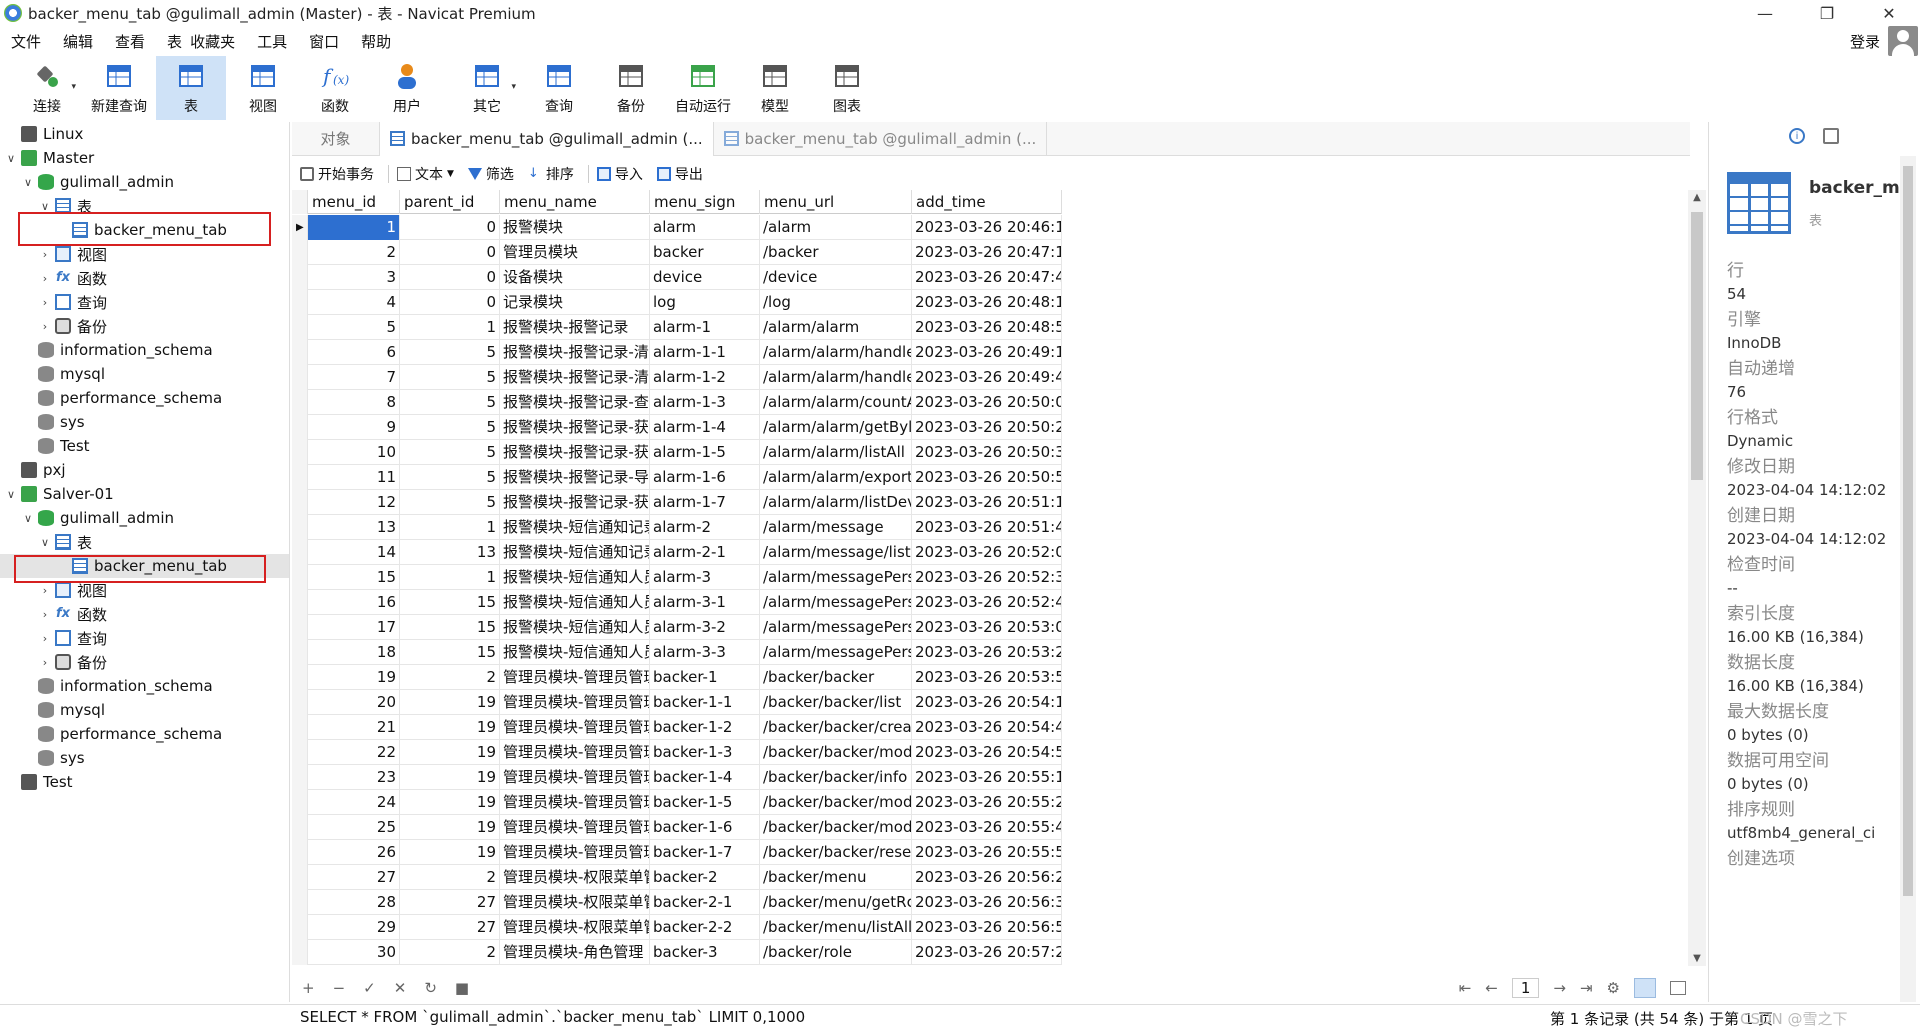 Image resolution: width=1920 pixels, height=1030 pixels. I want to click on table-cell: /alarm/alarm/listDev, so click(836, 502).